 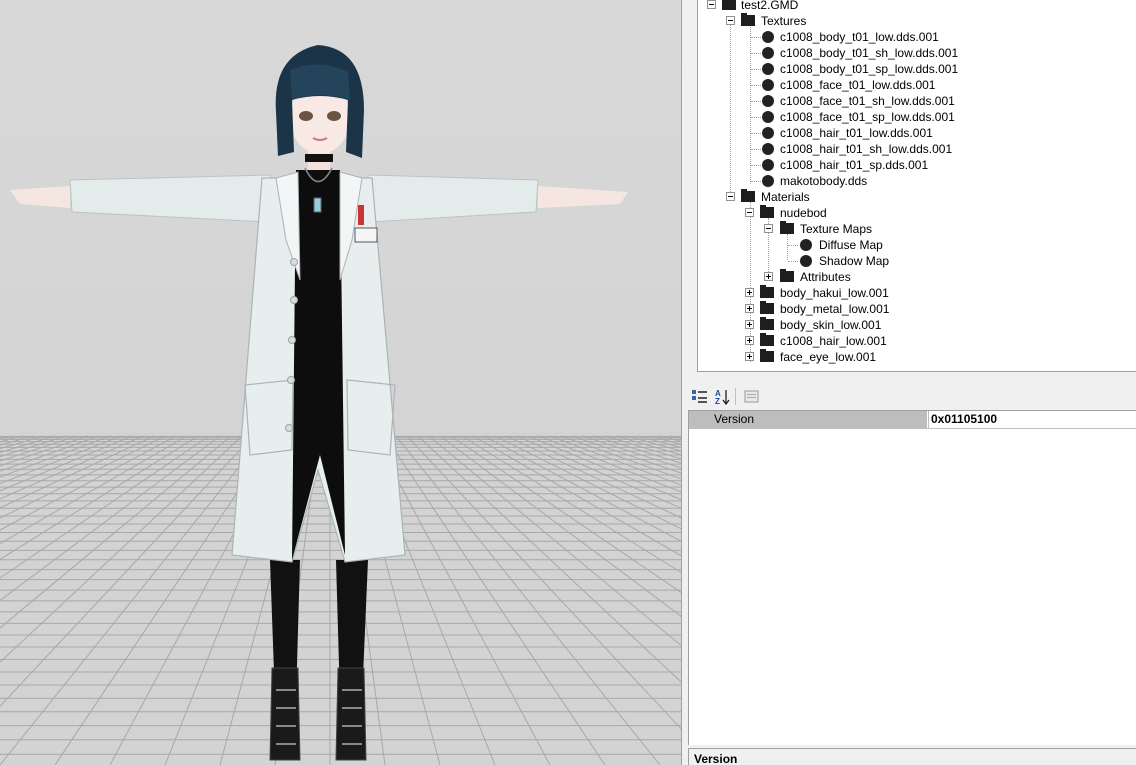 What do you see at coordinates (751, 396) in the screenshot?
I see `property-pages-icon` at bounding box center [751, 396].